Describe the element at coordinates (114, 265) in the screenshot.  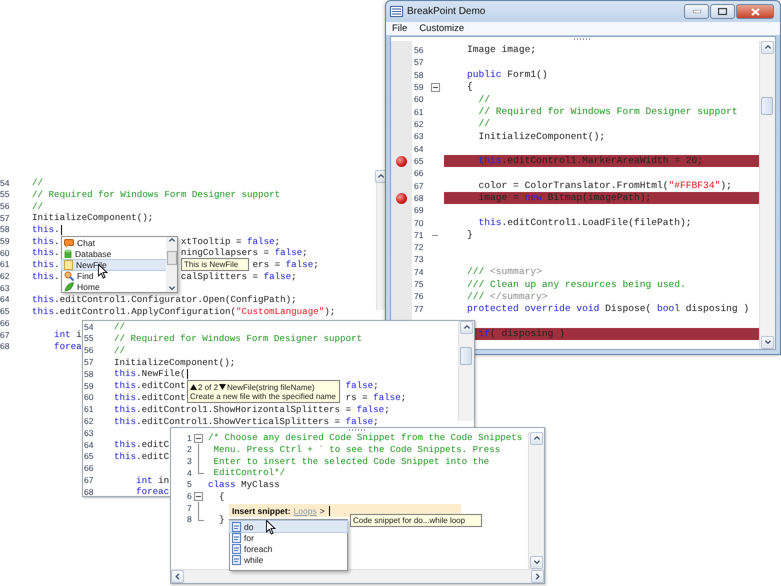
I see `completion-item: NewFile` at that location.